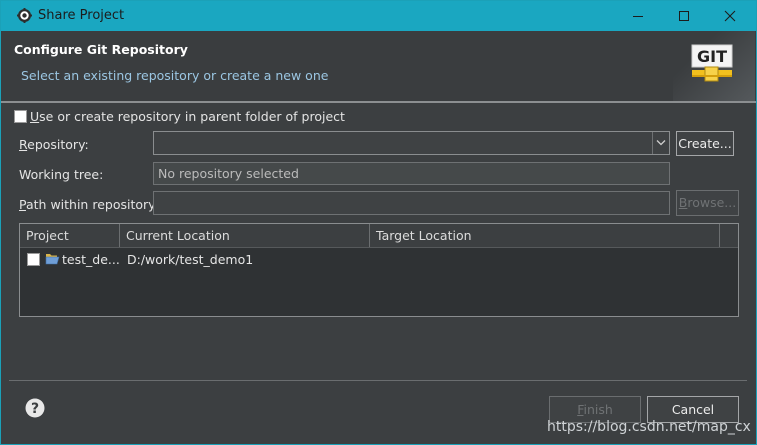 The image size is (757, 445). Describe the element at coordinates (61, 174) in the screenshot. I see `working-tree-label: Working tree:` at that location.